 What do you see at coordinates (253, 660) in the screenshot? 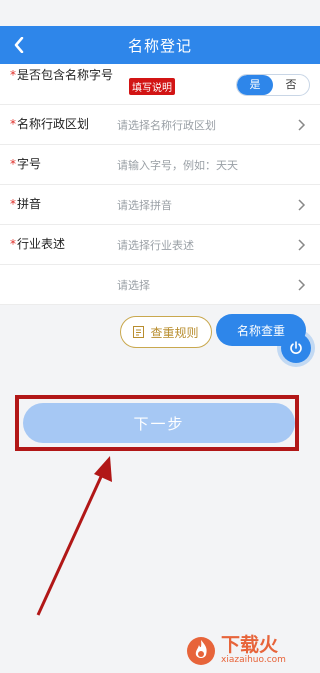
I see `watermark-url: xiazaihuo.com` at bounding box center [253, 660].